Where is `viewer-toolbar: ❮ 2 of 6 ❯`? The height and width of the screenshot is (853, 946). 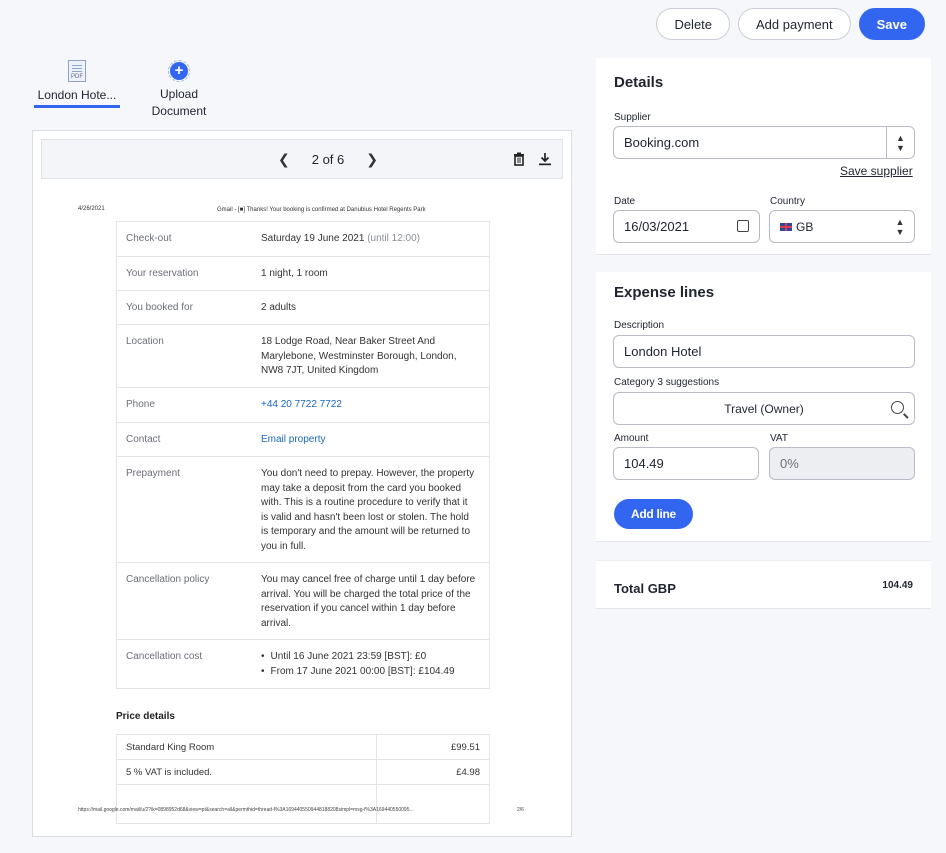 viewer-toolbar: ❮ 2 of 6 ❯ is located at coordinates (302, 159).